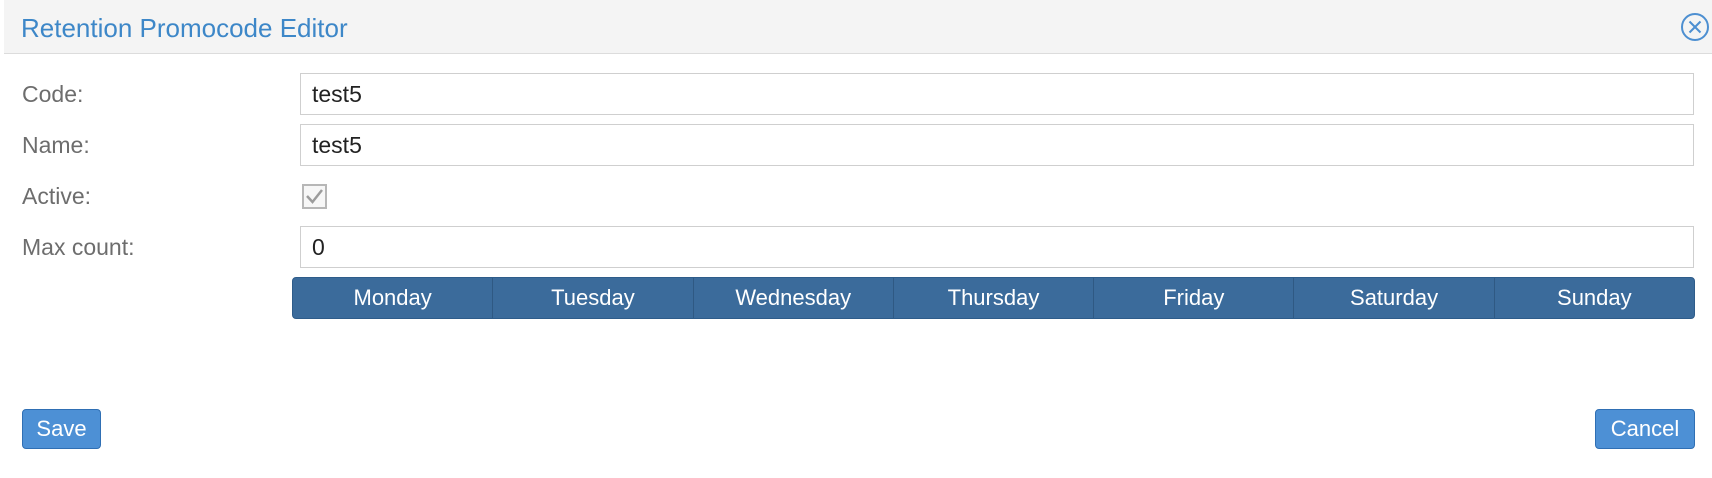 The height and width of the screenshot is (478, 1712). Describe the element at coordinates (57, 196) in the screenshot. I see `active-label: Active:` at that location.